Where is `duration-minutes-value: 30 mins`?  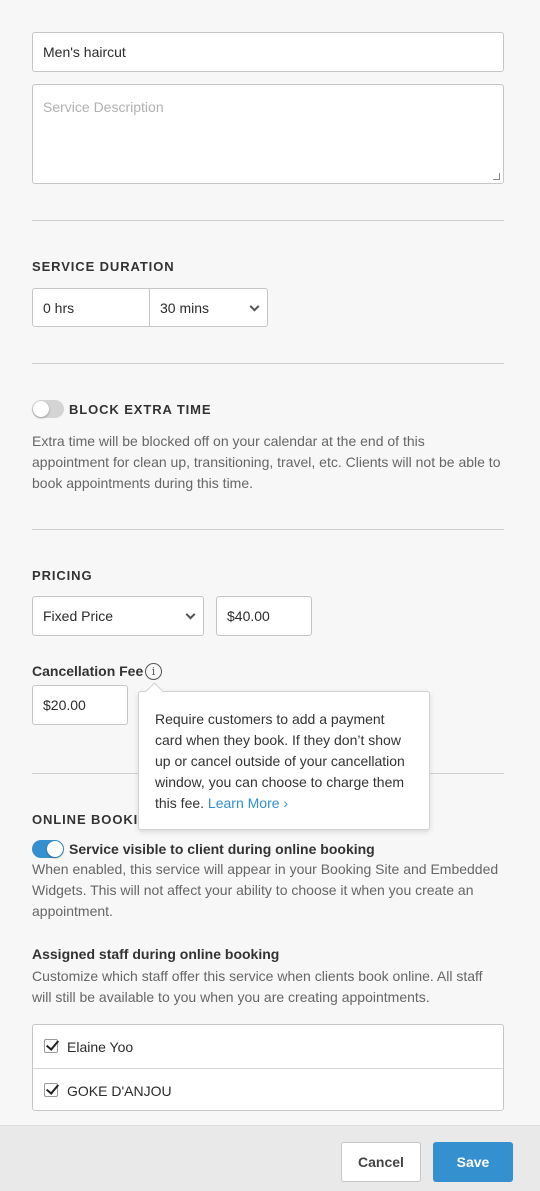 duration-minutes-value: 30 mins is located at coordinates (185, 307).